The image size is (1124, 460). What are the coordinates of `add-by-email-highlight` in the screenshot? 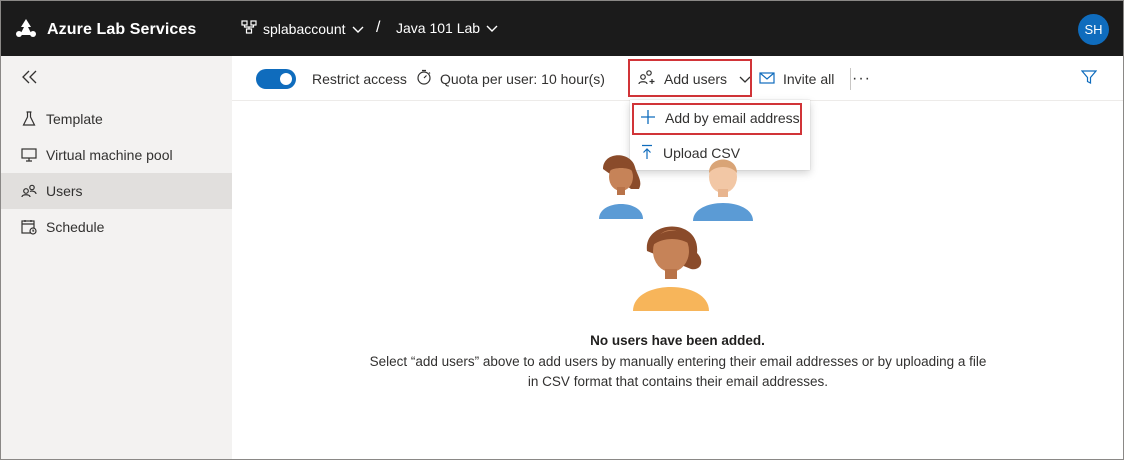 It's located at (717, 119).